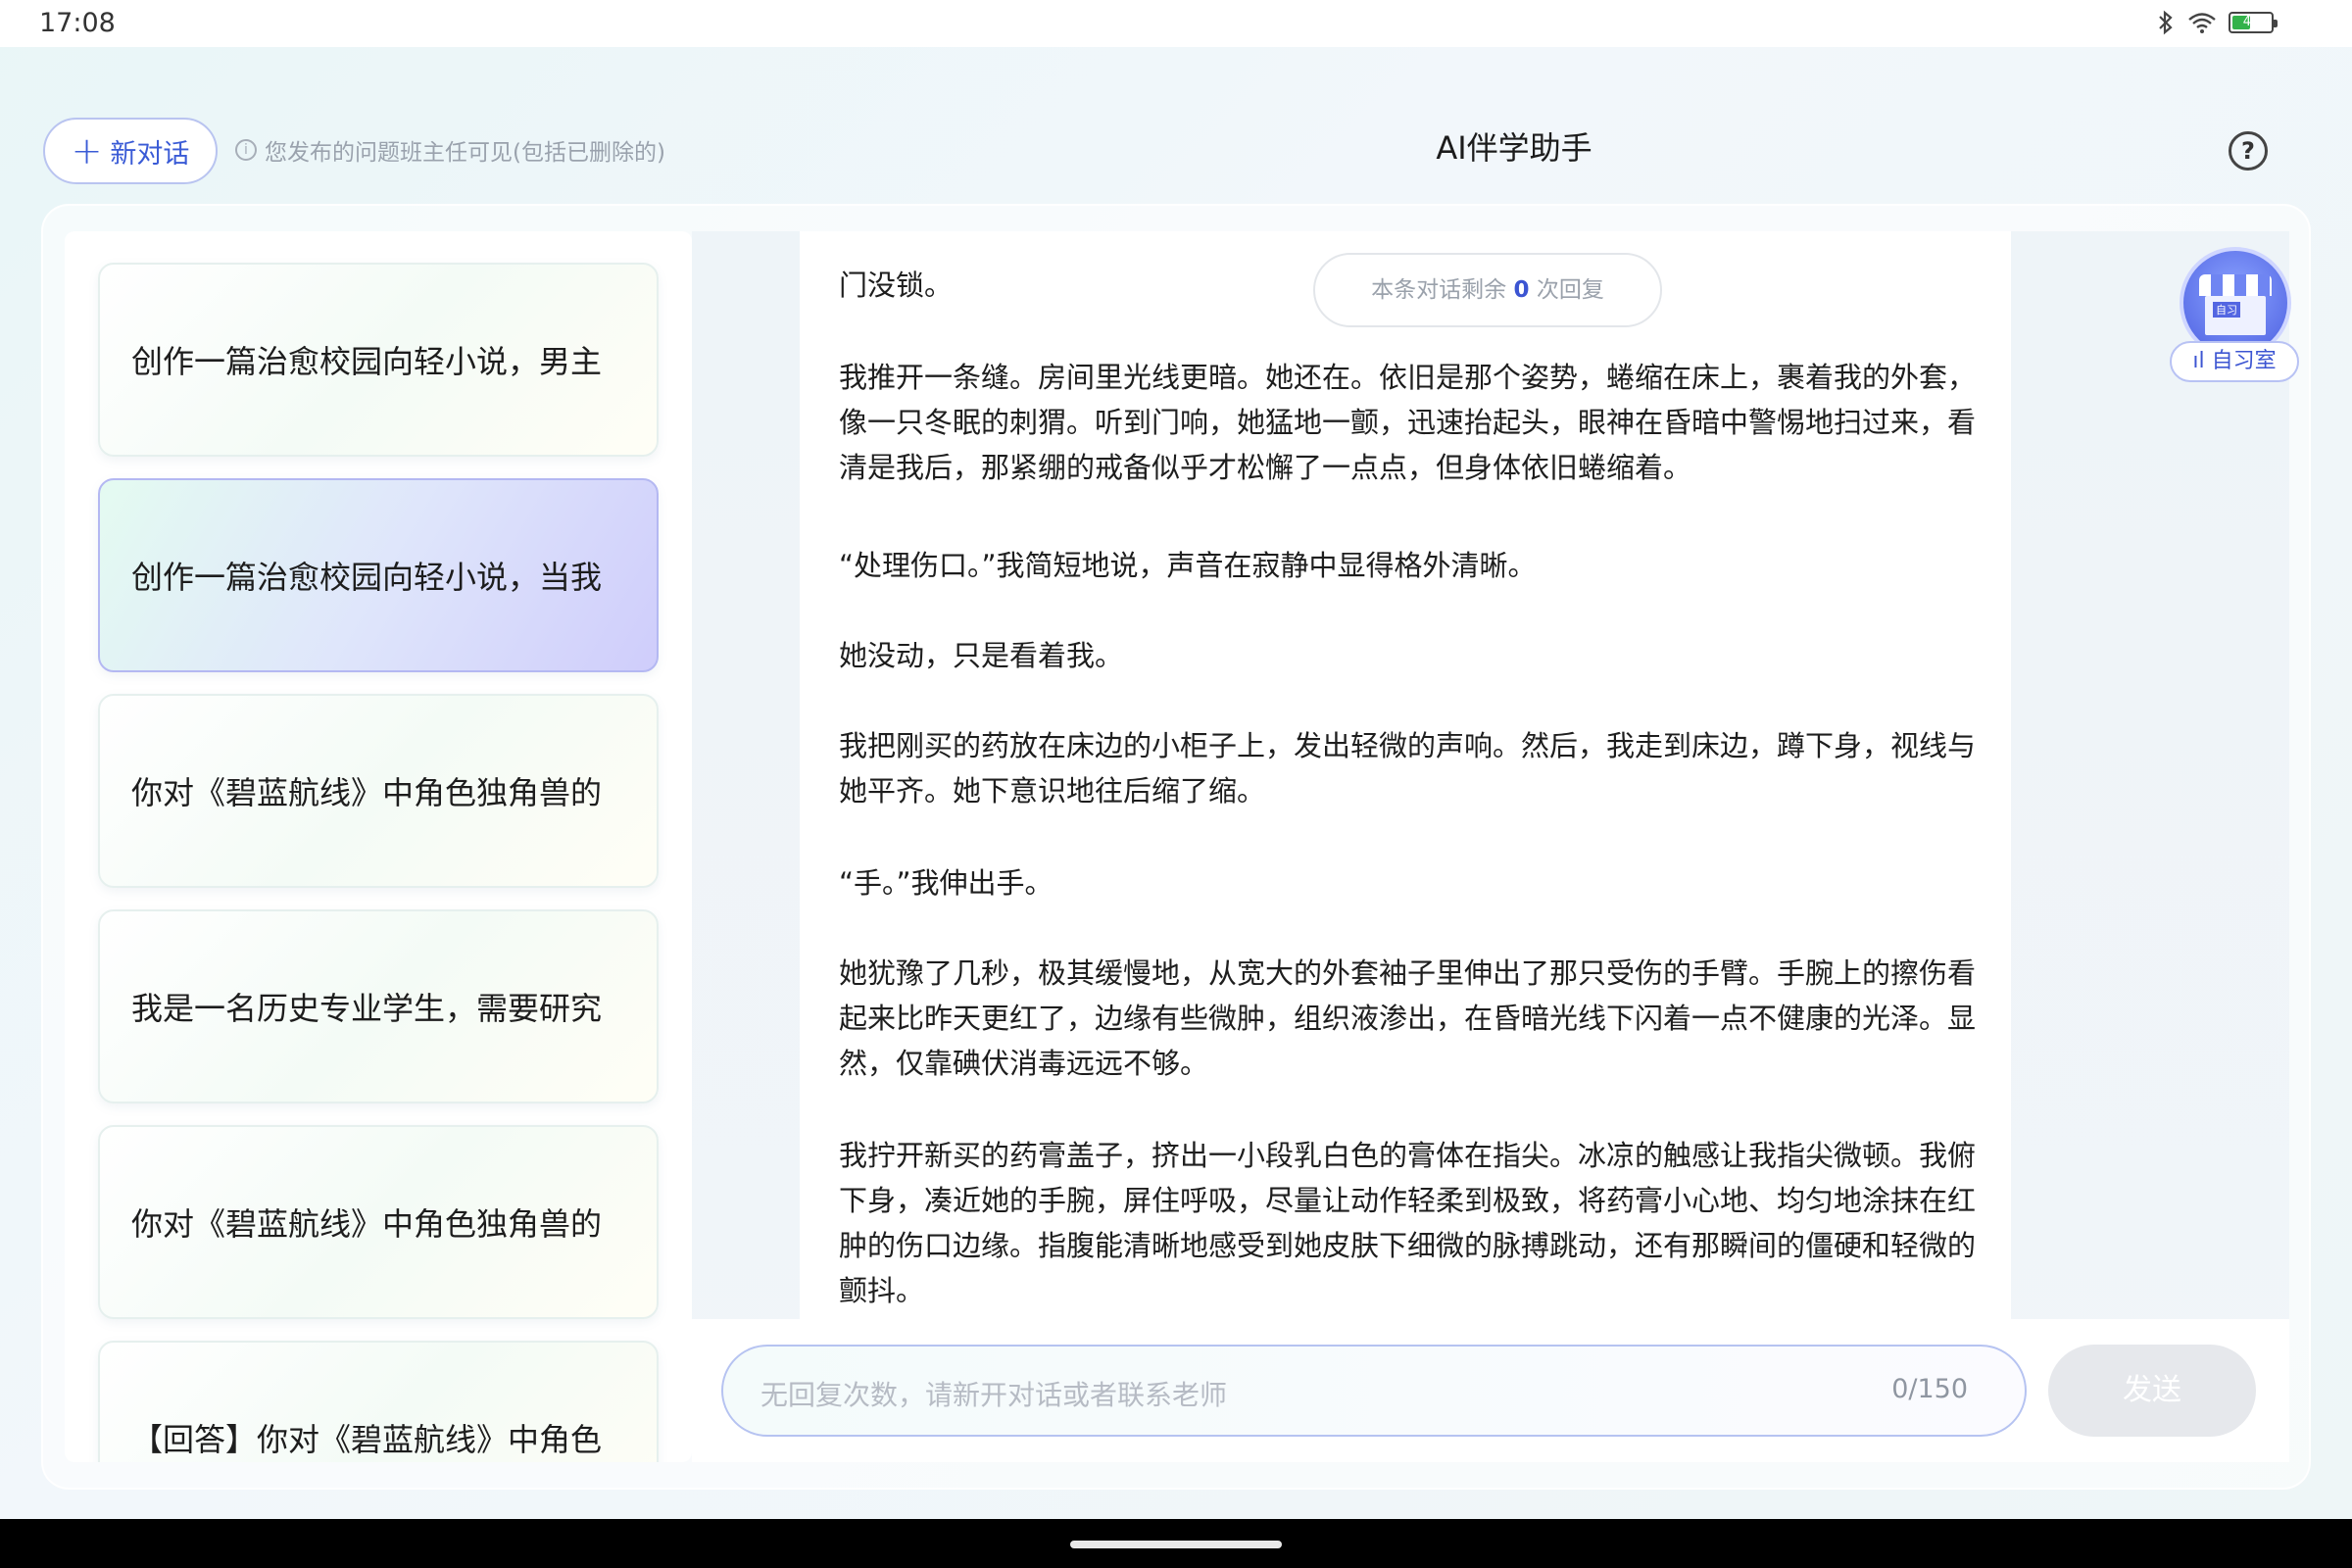  Describe the element at coordinates (994, 1395) in the screenshot. I see `input-placeholder: 无回复次数，请新开对话或者联系老师` at that location.